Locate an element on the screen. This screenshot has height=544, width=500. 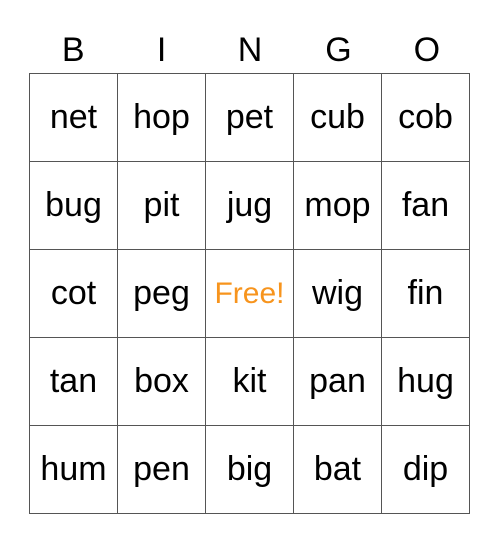
free-space-cell: Free! is located at coordinates (249, 293).